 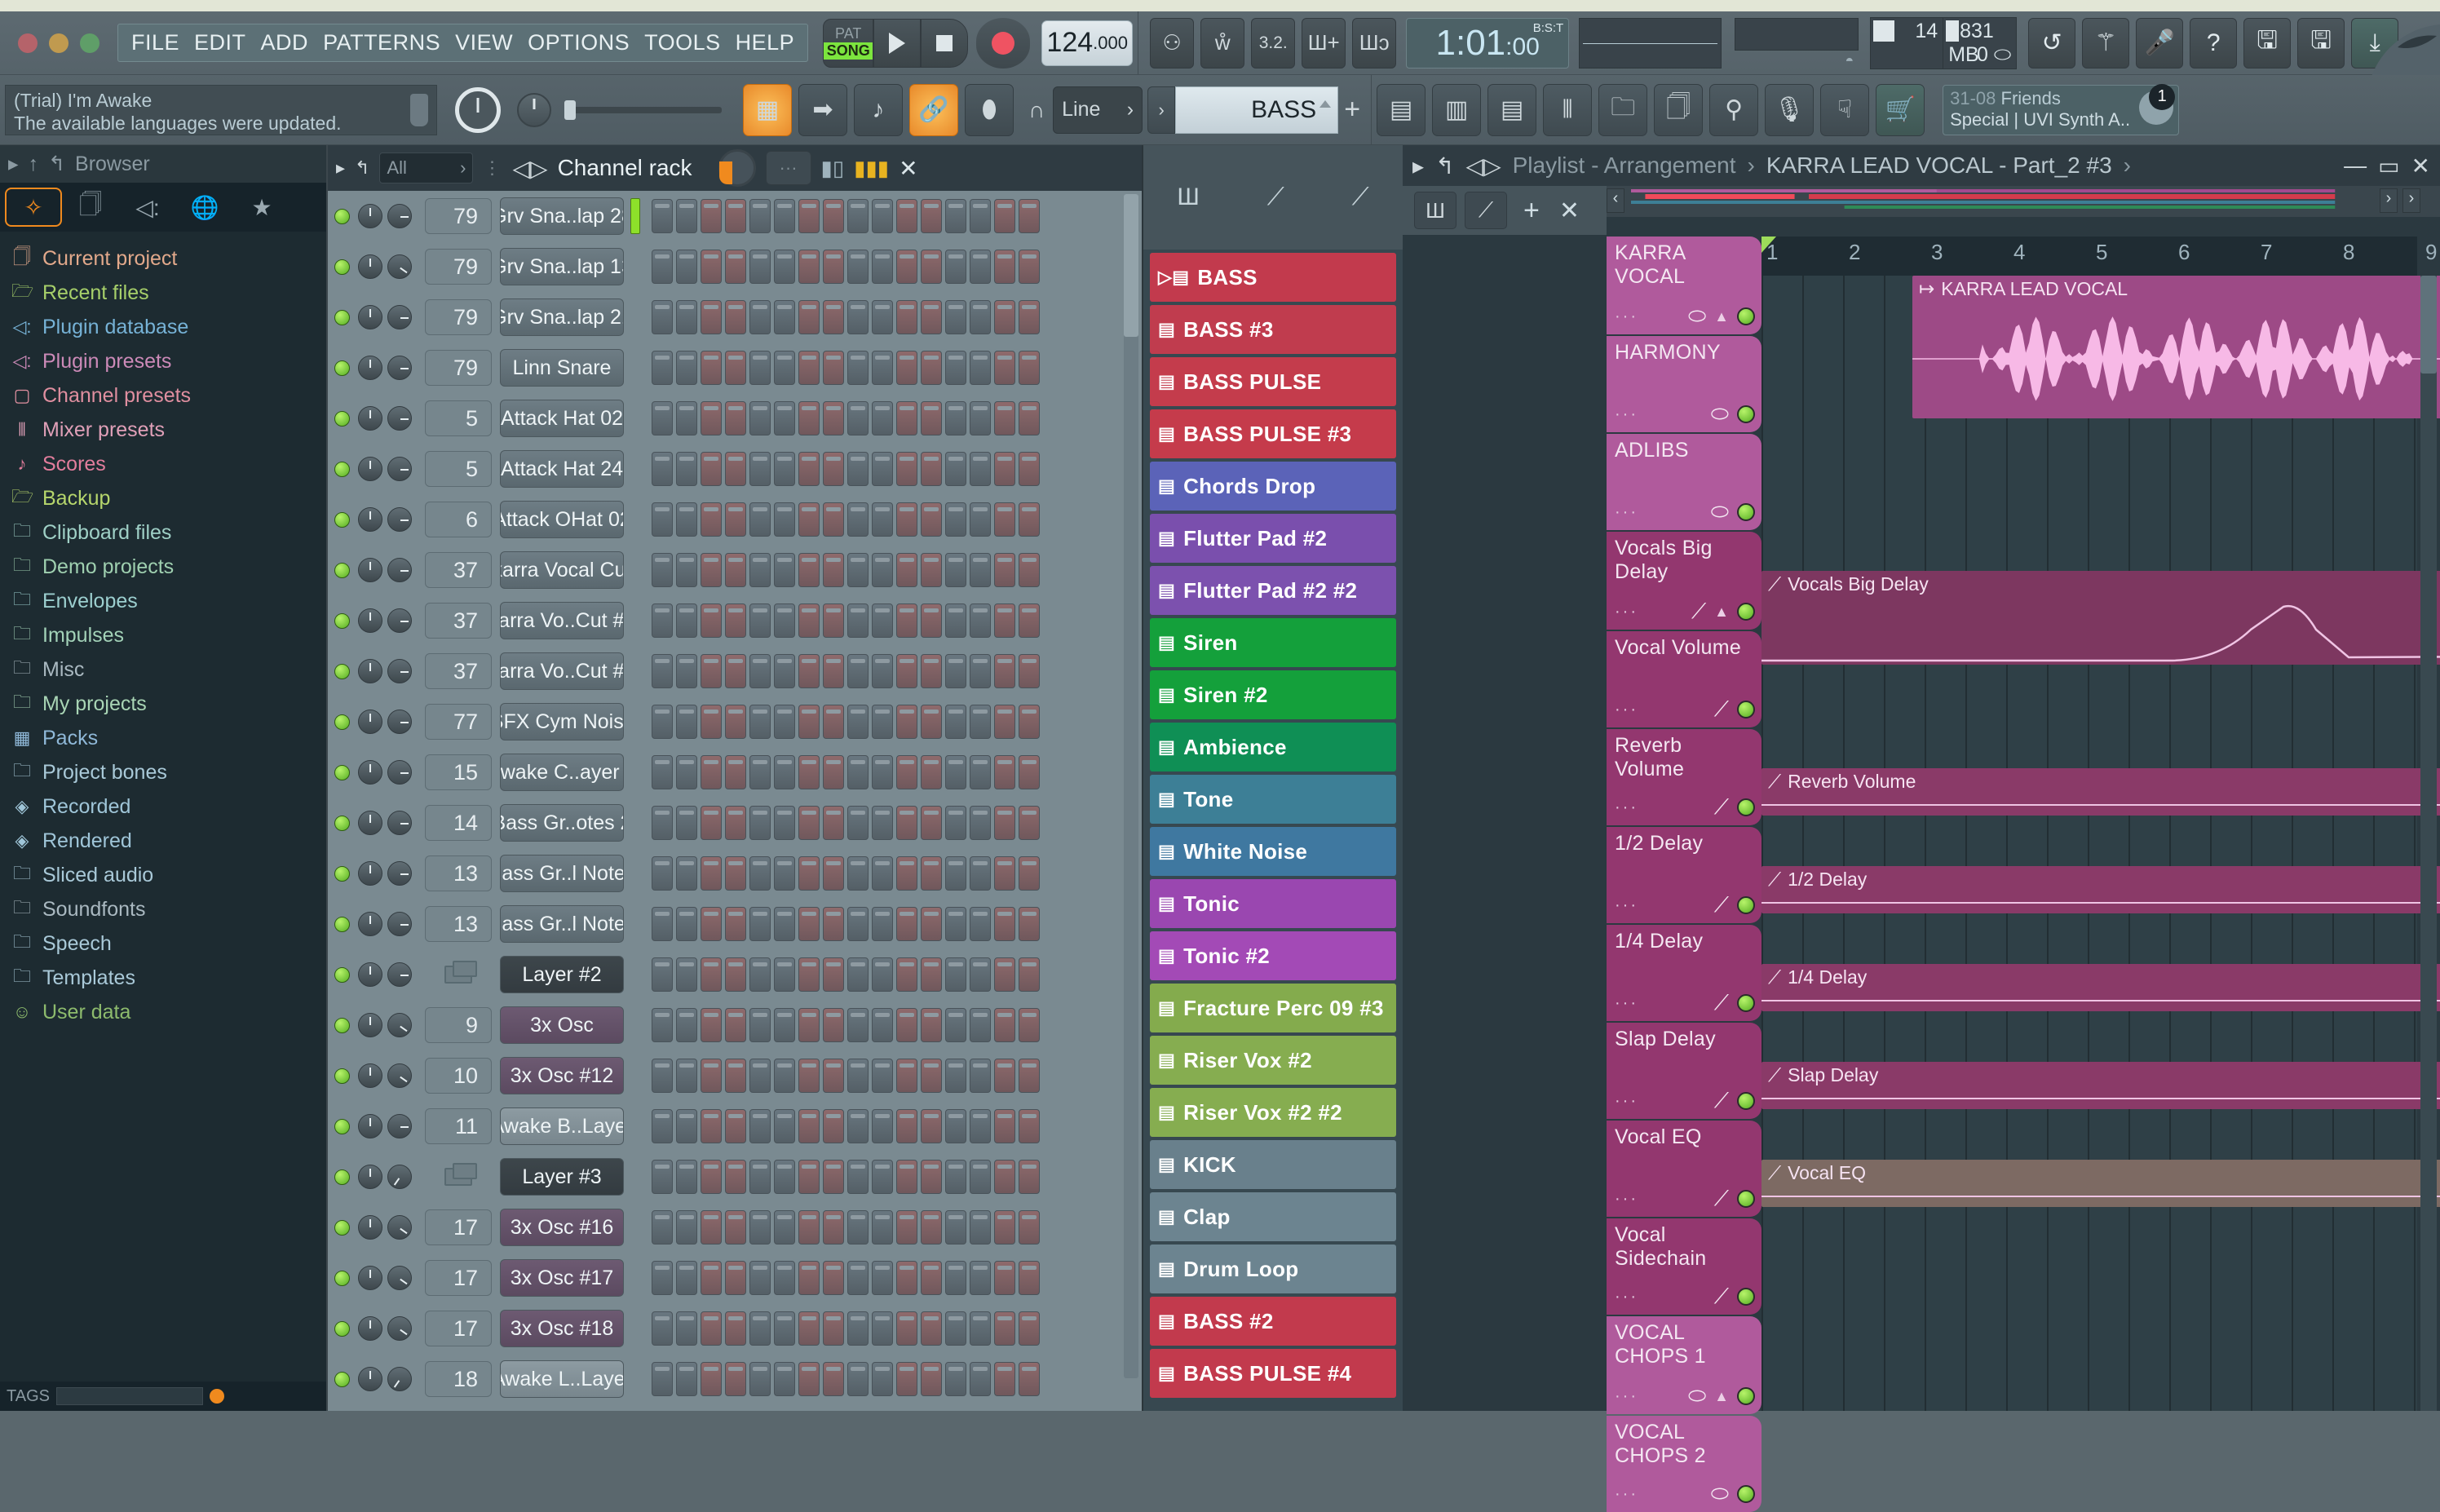 What do you see at coordinates (562, 1126) in the screenshot?
I see `channel-name-button: Awake B..Layer` at bounding box center [562, 1126].